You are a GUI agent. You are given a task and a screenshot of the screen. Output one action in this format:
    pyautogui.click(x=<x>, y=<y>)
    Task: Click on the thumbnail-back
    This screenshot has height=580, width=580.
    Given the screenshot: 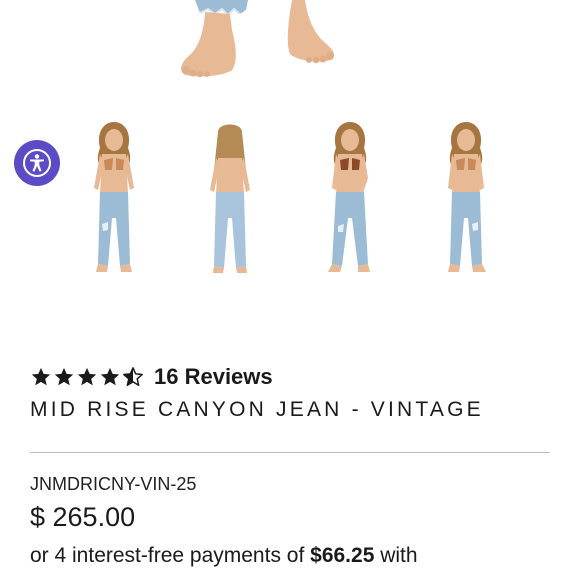 What is the action you would take?
    pyautogui.click(x=230, y=203)
    